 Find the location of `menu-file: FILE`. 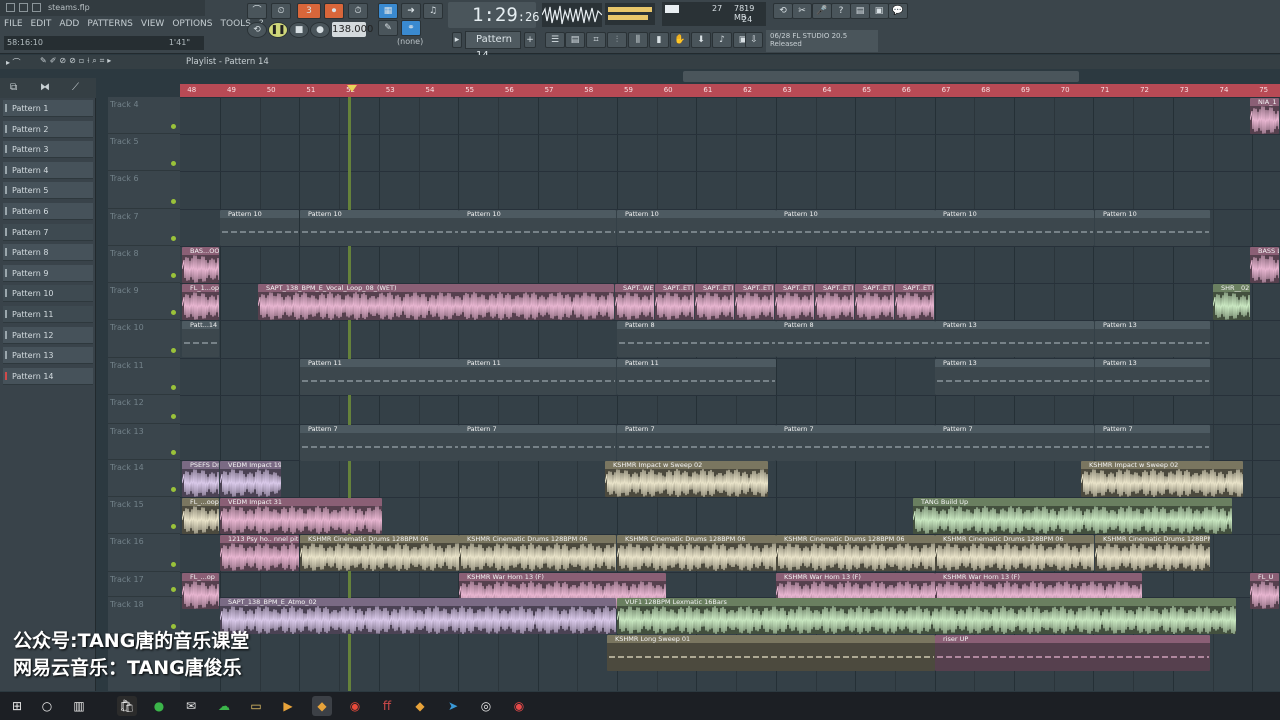

menu-file: FILE is located at coordinates (13, 24).